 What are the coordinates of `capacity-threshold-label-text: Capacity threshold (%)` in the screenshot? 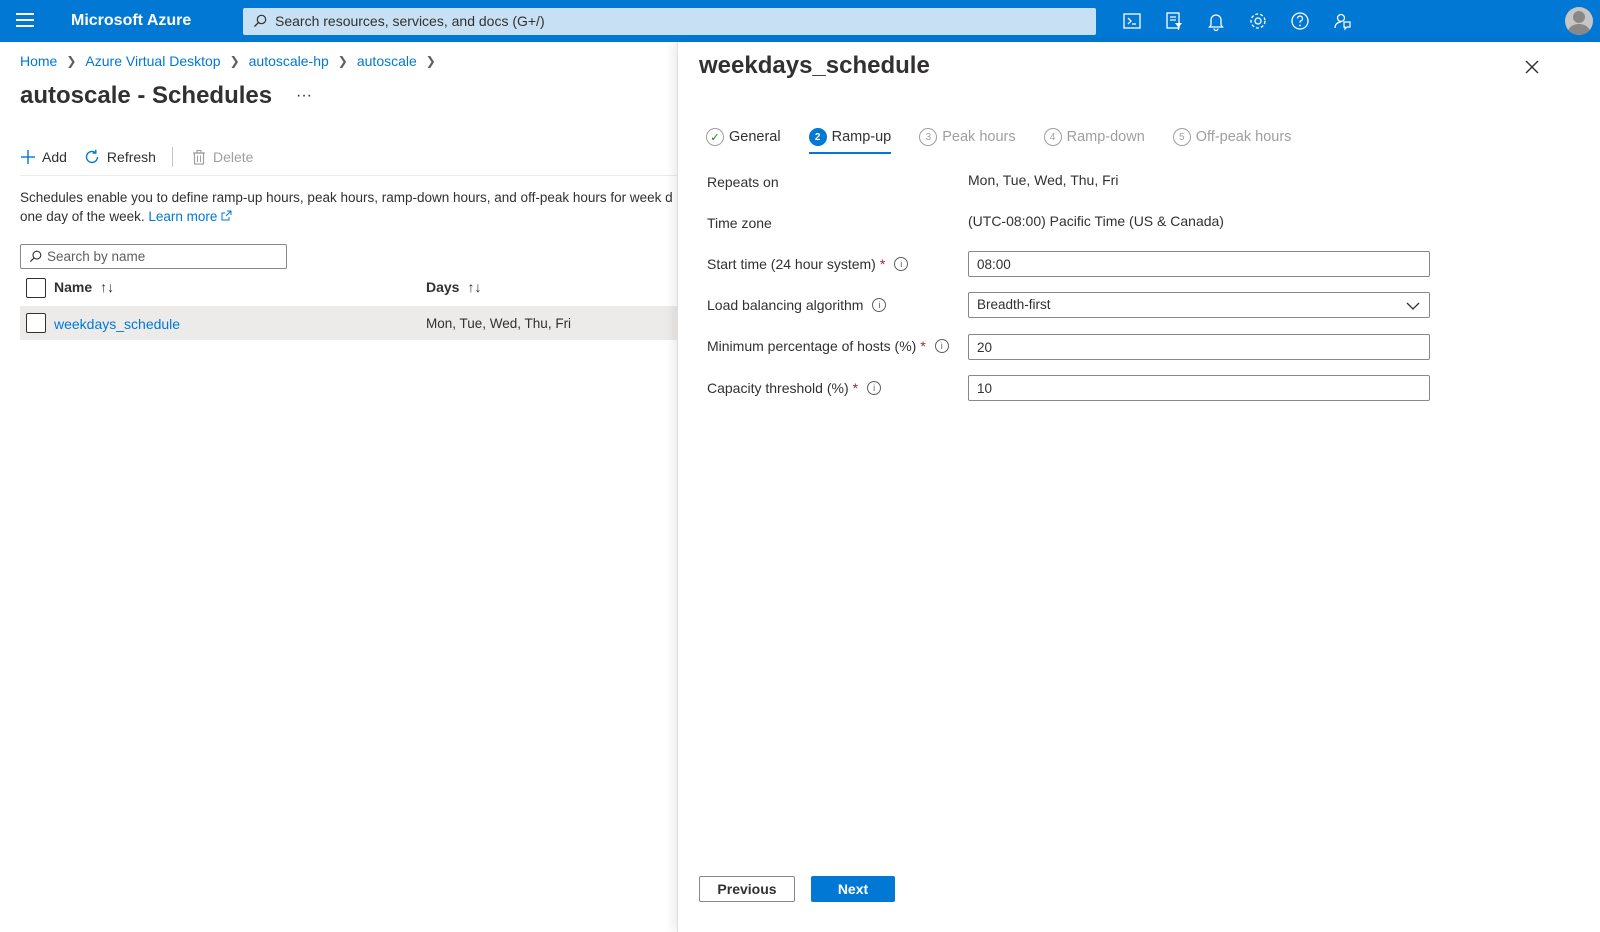 It's located at (778, 388).